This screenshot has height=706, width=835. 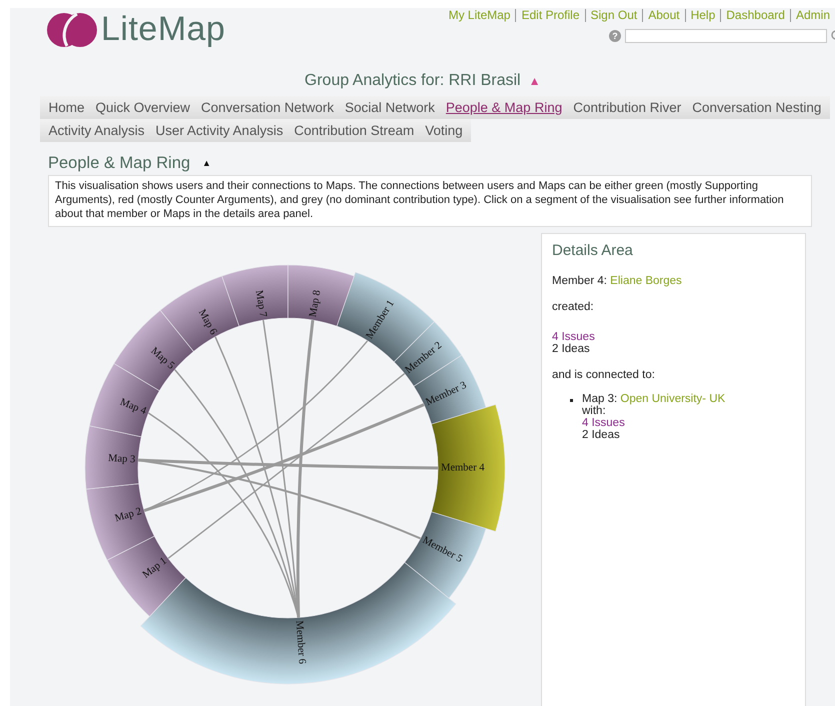 What do you see at coordinates (444, 130) in the screenshot?
I see `nav-tab: Voting` at bounding box center [444, 130].